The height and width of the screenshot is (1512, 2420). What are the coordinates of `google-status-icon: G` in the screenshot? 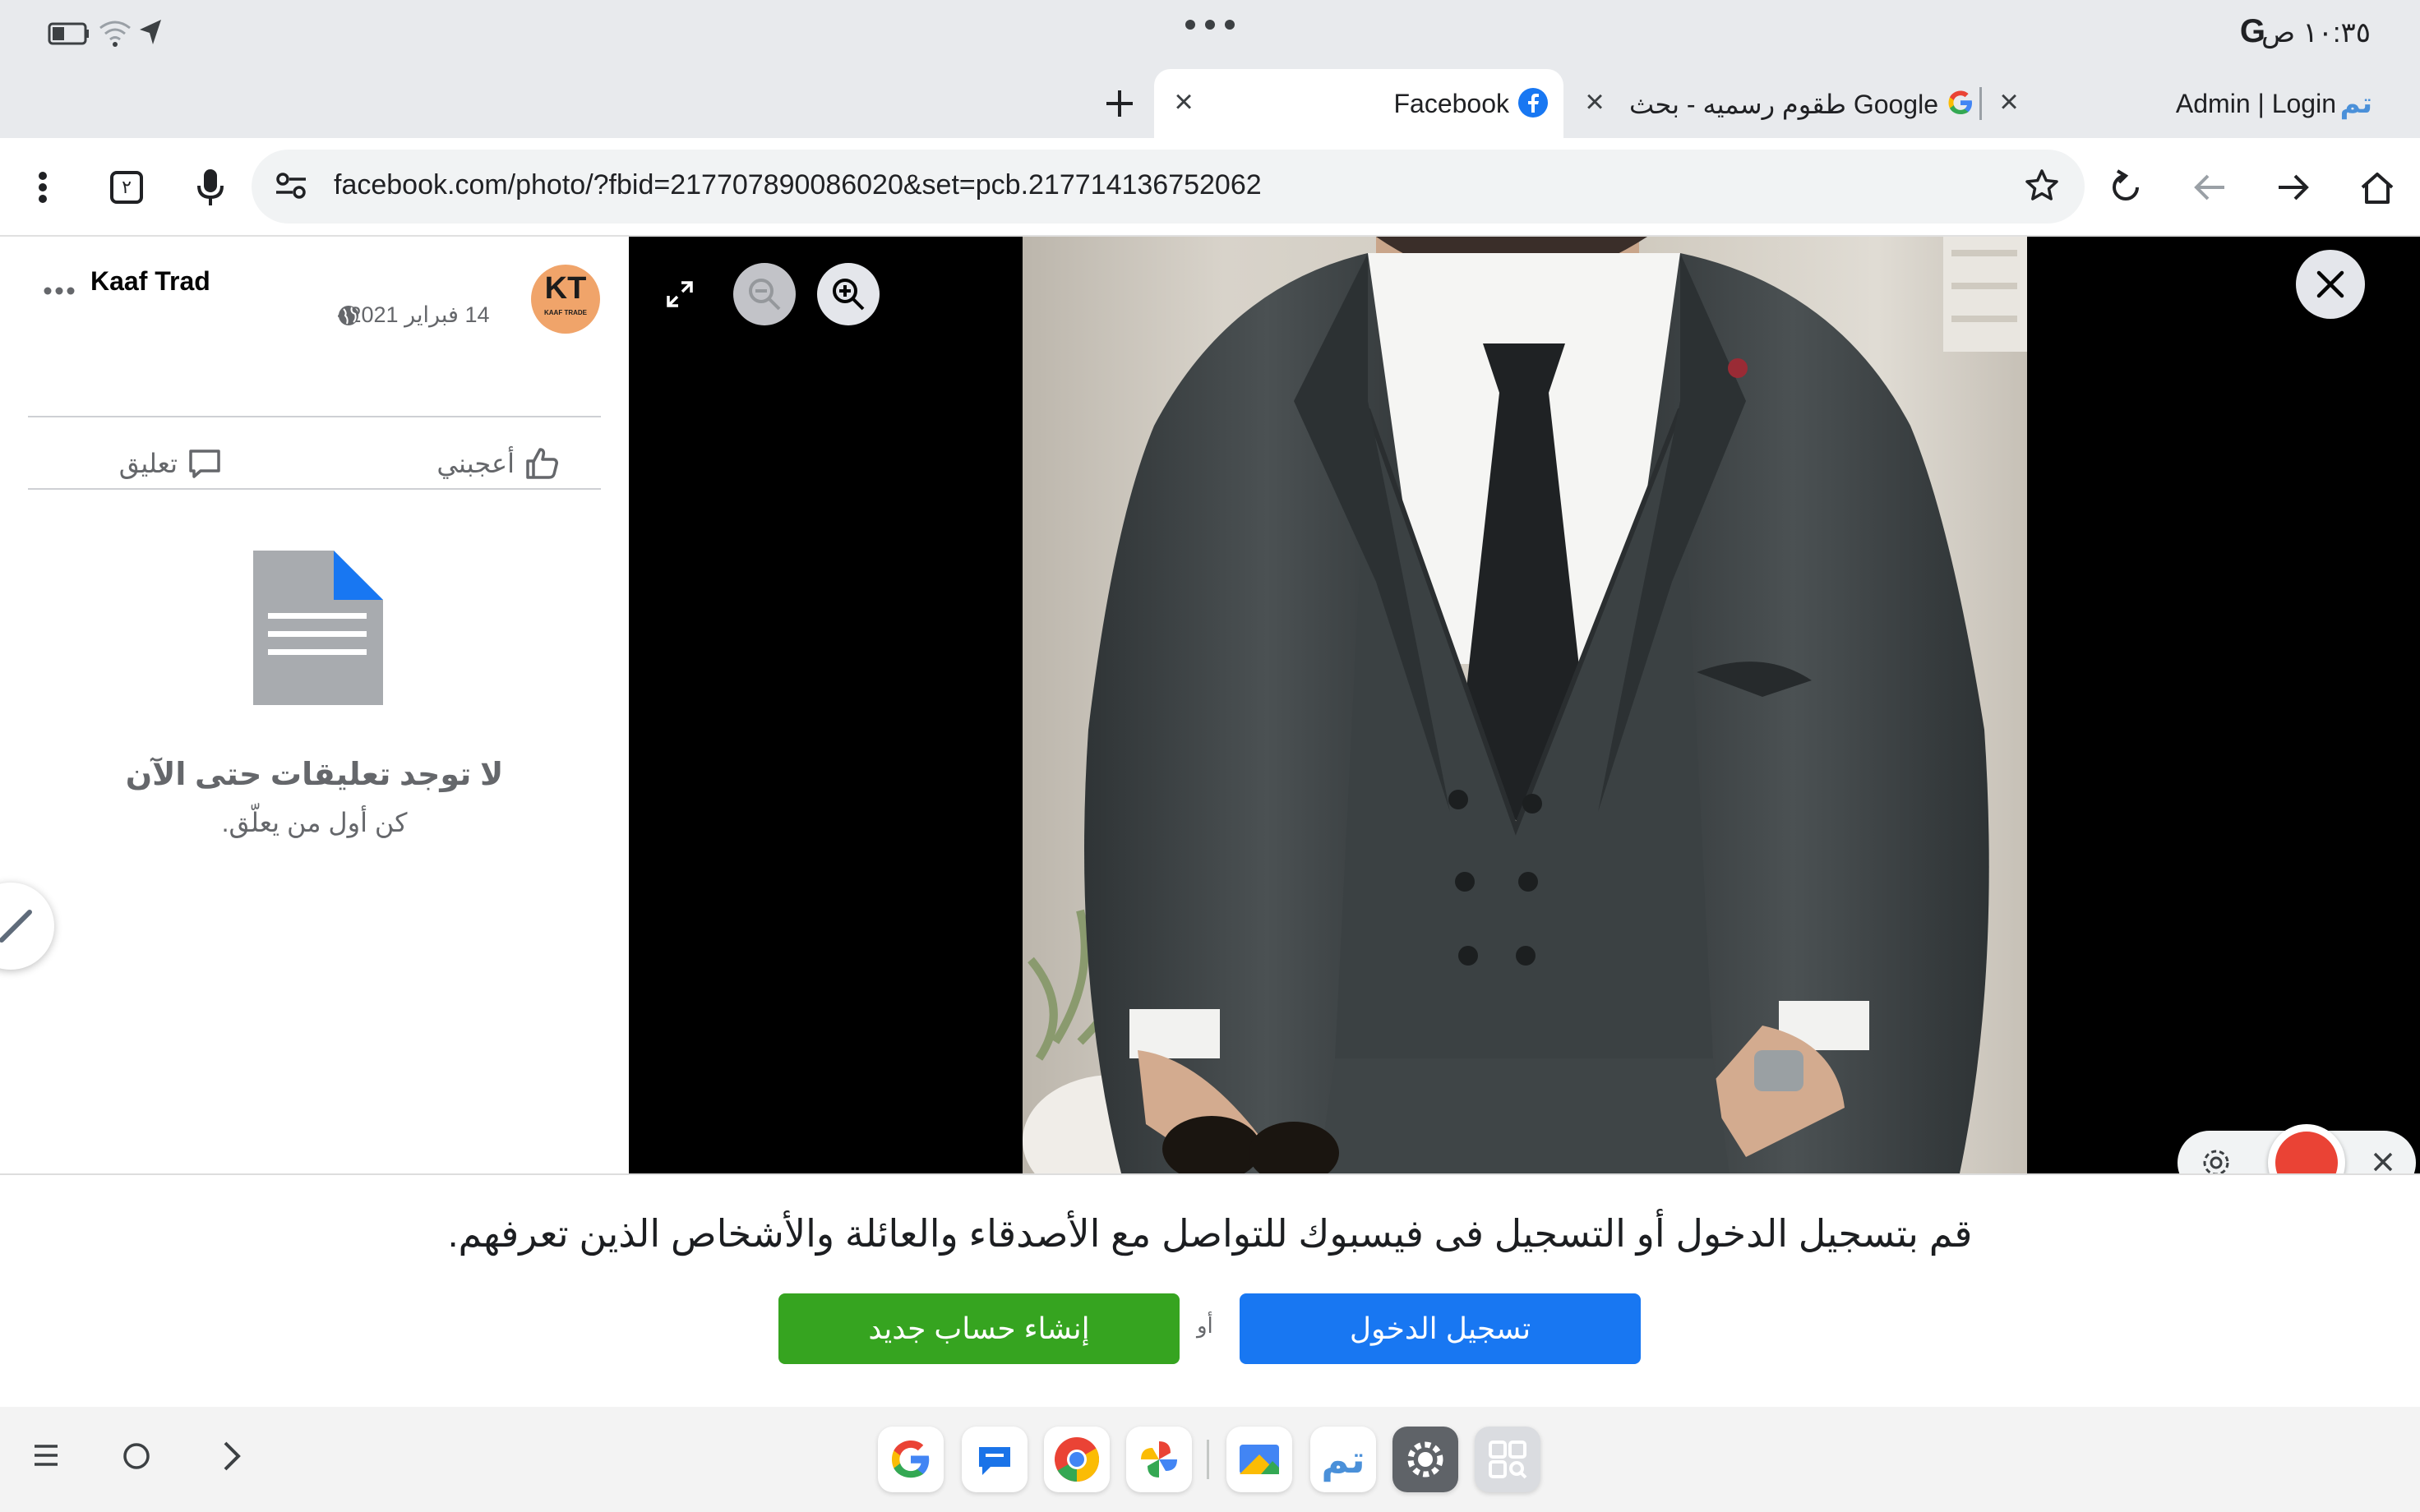 It's located at (2252, 31).